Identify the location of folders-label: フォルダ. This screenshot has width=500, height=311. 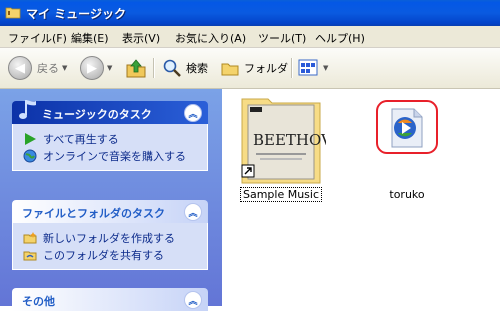
(266, 68).